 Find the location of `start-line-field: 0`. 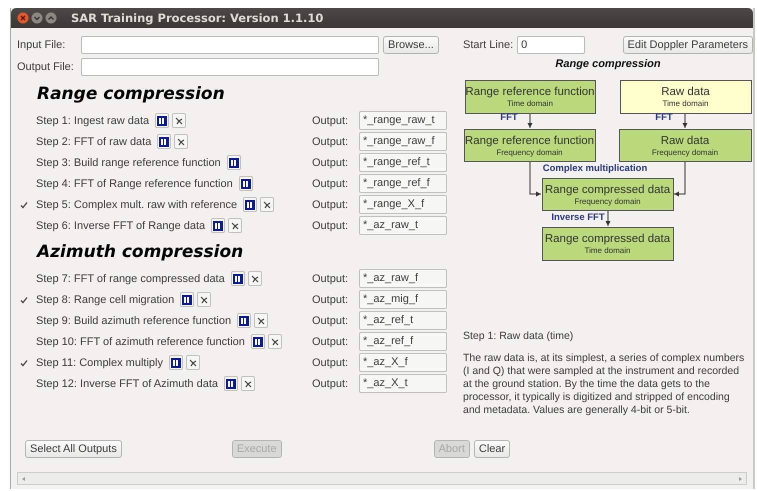

start-line-field: 0 is located at coordinates (551, 45).